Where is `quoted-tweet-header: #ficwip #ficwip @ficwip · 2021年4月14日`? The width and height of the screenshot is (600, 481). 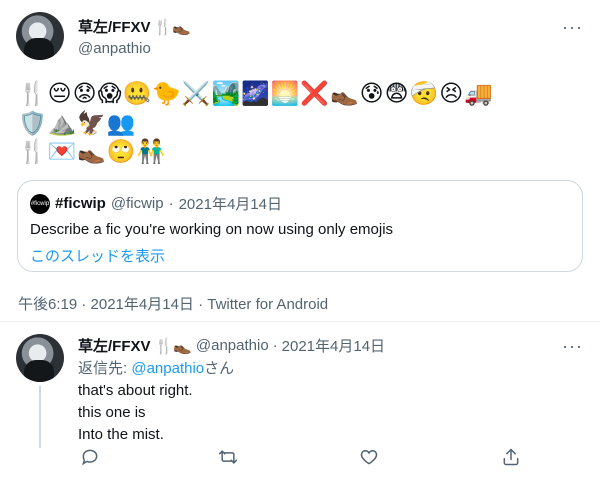 quoted-tweet-header: #ficwip #ficwip @ficwip · 2021年4月14日 is located at coordinates (156, 203).